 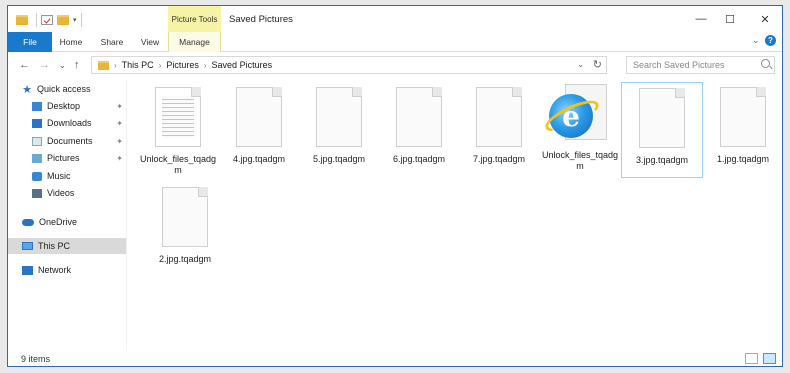 What do you see at coordinates (751, 358) in the screenshot?
I see `details-view-icon` at bounding box center [751, 358].